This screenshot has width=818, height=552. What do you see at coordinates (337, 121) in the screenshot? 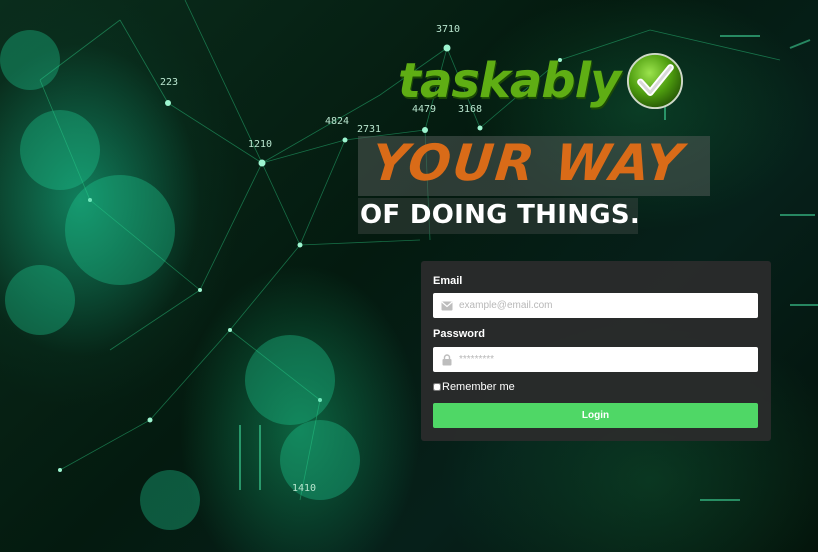
I see `bg-number: 4824` at bounding box center [337, 121].